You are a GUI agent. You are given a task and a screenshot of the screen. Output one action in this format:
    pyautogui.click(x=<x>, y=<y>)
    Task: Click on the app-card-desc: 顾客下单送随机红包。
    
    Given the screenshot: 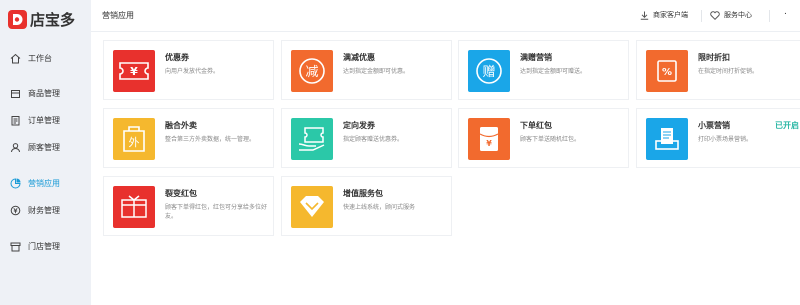 What is the action you would take?
    pyautogui.click(x=550, y=139)
    